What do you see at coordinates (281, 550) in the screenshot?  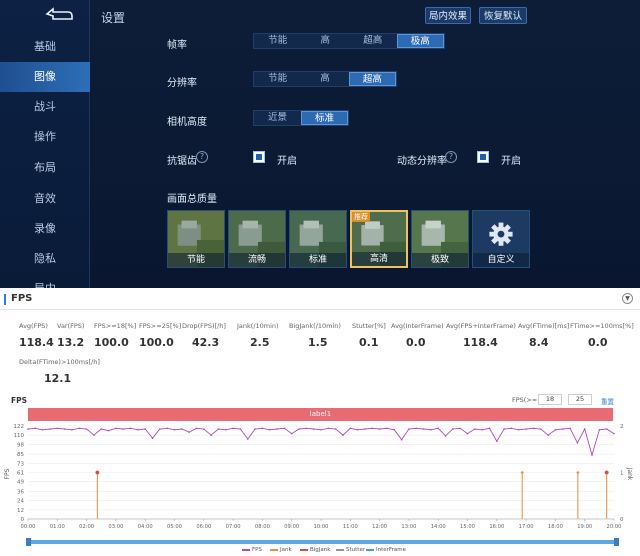 I see `legend-item: Jank` at bounding box center [281, 550].